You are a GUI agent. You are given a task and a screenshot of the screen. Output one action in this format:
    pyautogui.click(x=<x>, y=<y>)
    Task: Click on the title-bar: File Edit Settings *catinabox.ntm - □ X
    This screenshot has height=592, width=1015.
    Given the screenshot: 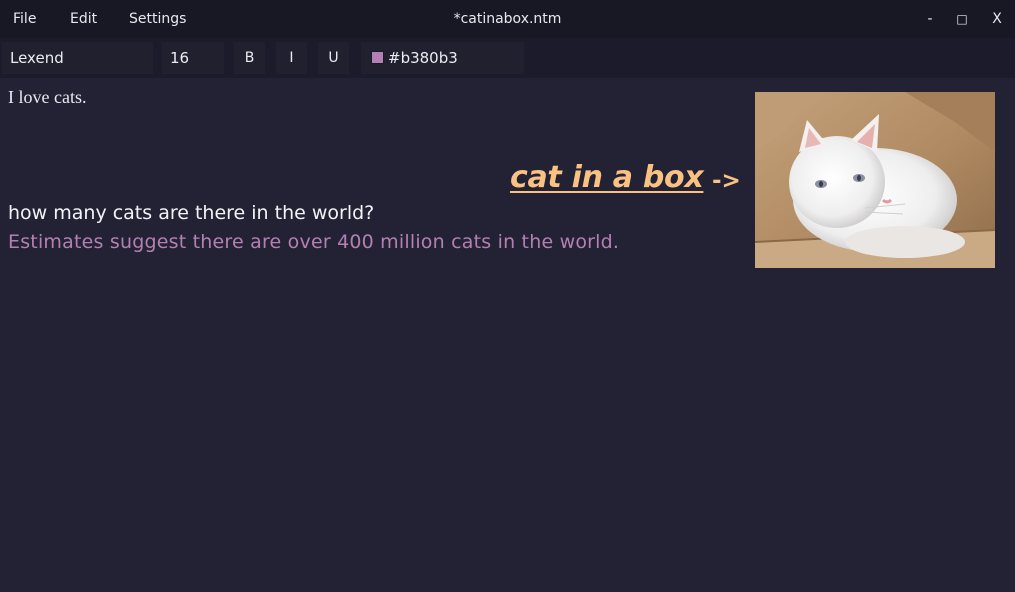 What is the action you would take?
    pyautogui.click(x=507, y=19)
    